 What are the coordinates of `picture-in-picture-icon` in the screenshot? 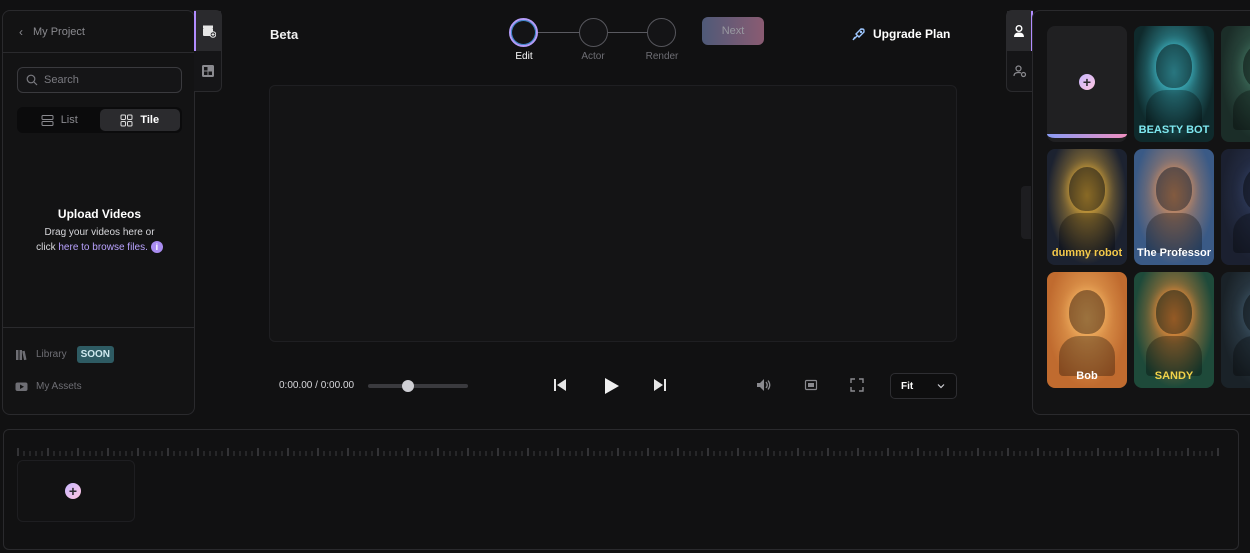 It's located at (811, 385).